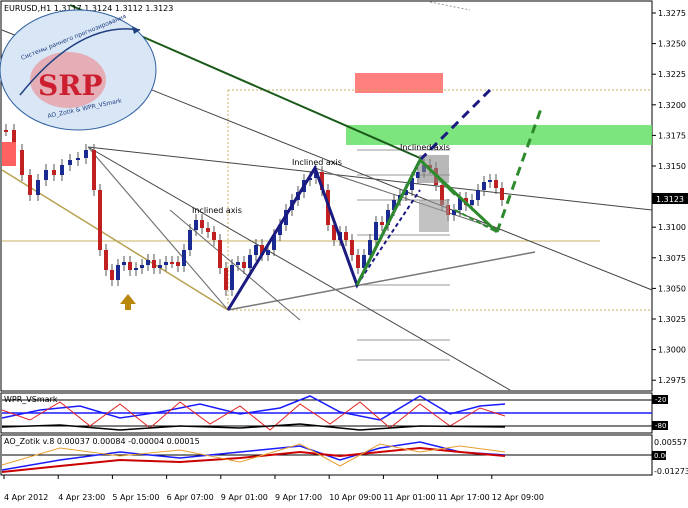 The image size is (688, 508). I want to click on price-tick-label: 1.3275, so click(672, 13).